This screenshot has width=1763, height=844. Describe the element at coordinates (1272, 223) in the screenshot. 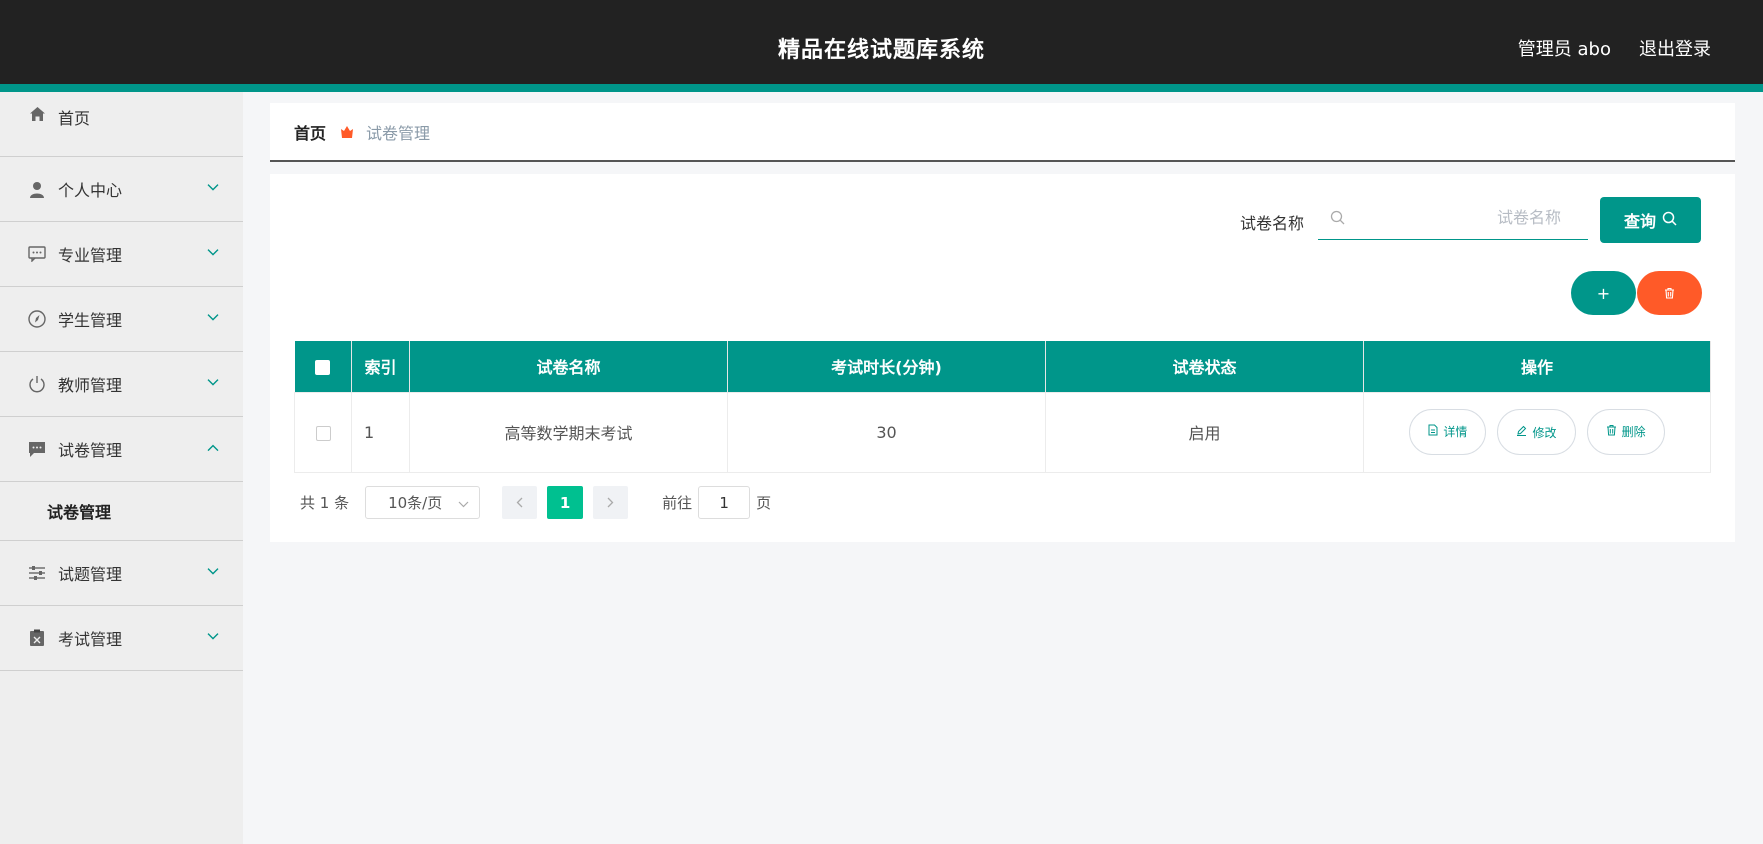

I see `search-label: 试卷名称` at that location.